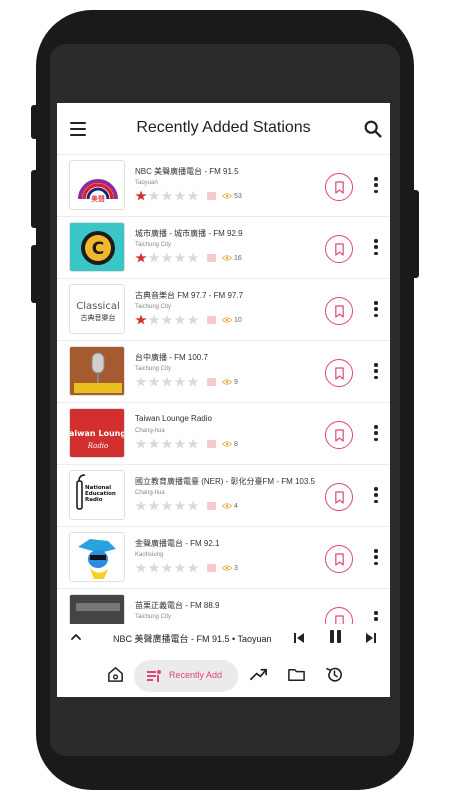 The height and width of the screenshot is (800, 450). What do you see at coordinates (223, 557) in the screenshot?
I see `station-row: 金聲廣播電台 - FM 92.1 Kaohsiung 3` at bounding box center [223, 557].